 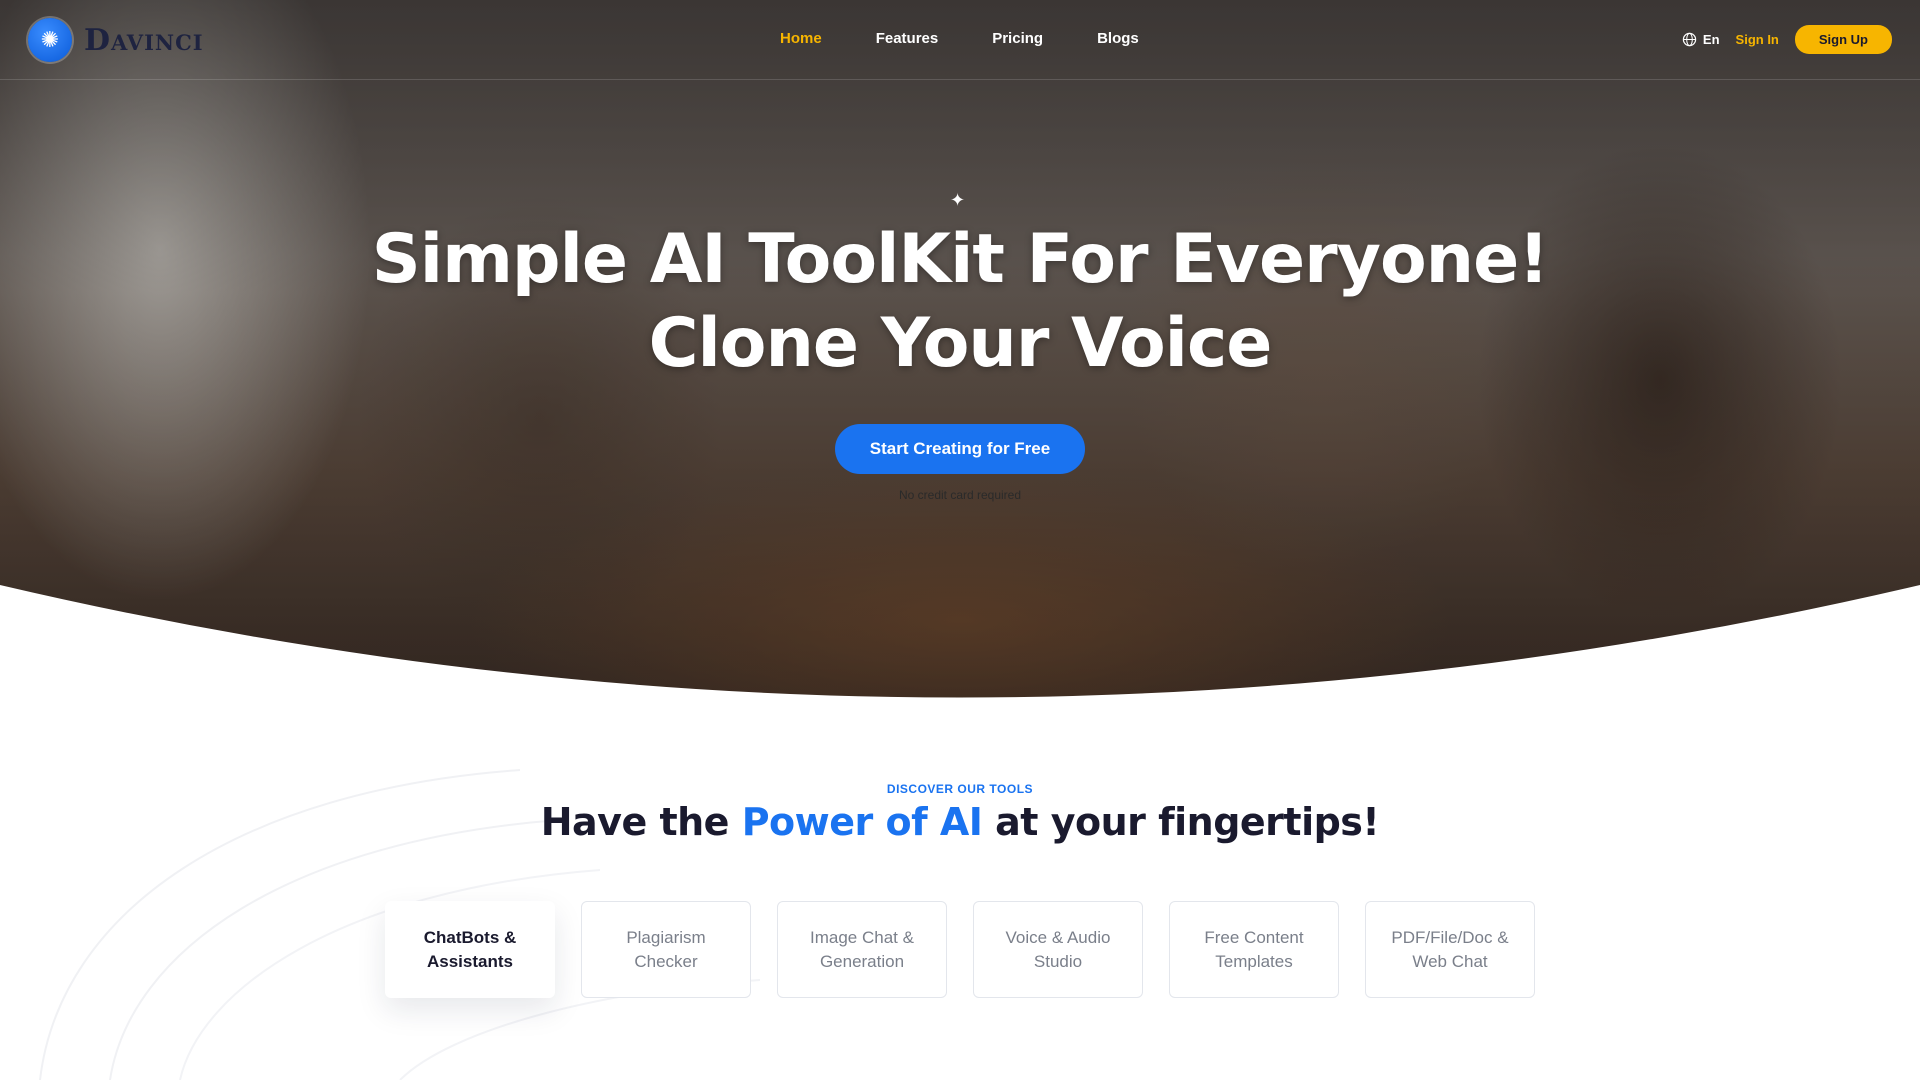 I want to click on sign-in-link: Sign In, so click(x=1757, y=39).